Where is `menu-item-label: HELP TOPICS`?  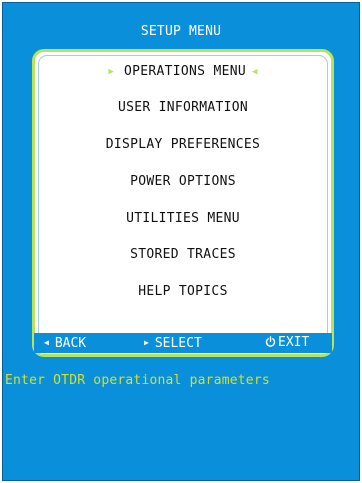
menu-item-label: HELP TOPICS is located at coordinates (183, 291).